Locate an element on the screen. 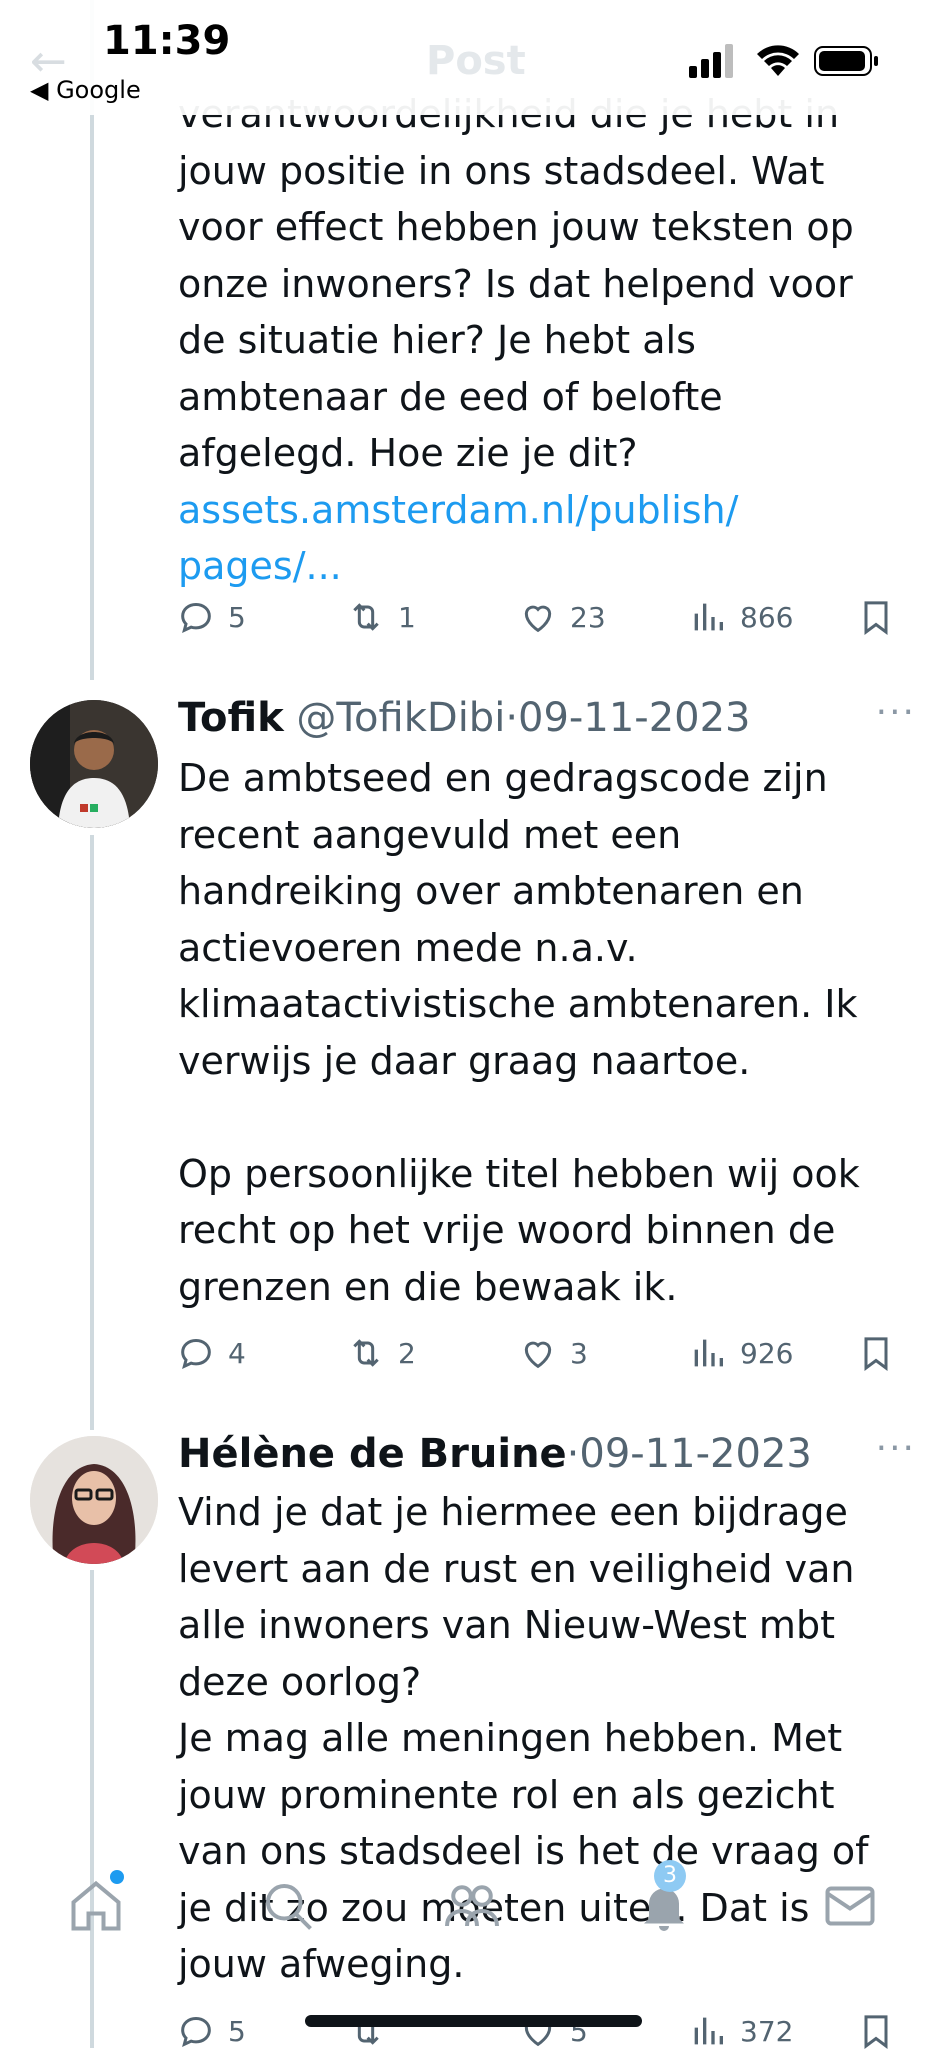 The height and width of the screenshot is (2056, 946). tweet-text-line: De ambtseed en gedragscode zijn is located at coordinates (503, 778).